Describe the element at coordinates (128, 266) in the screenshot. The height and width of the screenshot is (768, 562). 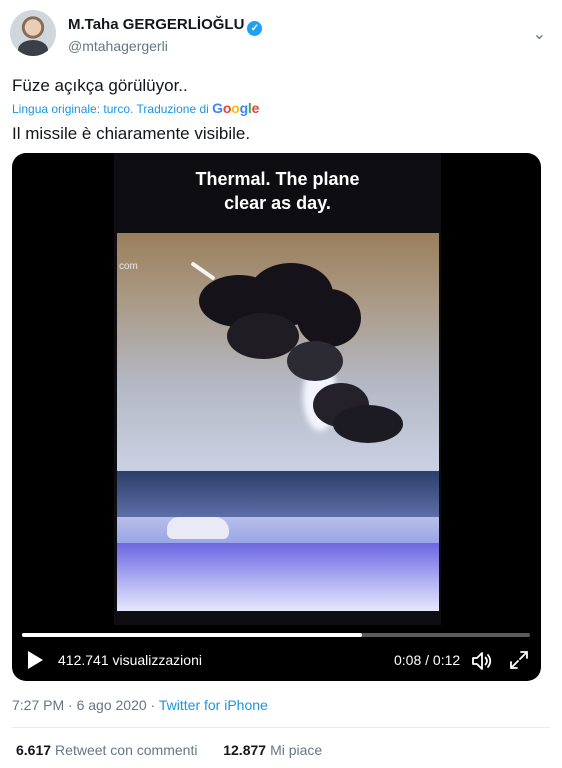
I see `video-watermark: com` at that location.